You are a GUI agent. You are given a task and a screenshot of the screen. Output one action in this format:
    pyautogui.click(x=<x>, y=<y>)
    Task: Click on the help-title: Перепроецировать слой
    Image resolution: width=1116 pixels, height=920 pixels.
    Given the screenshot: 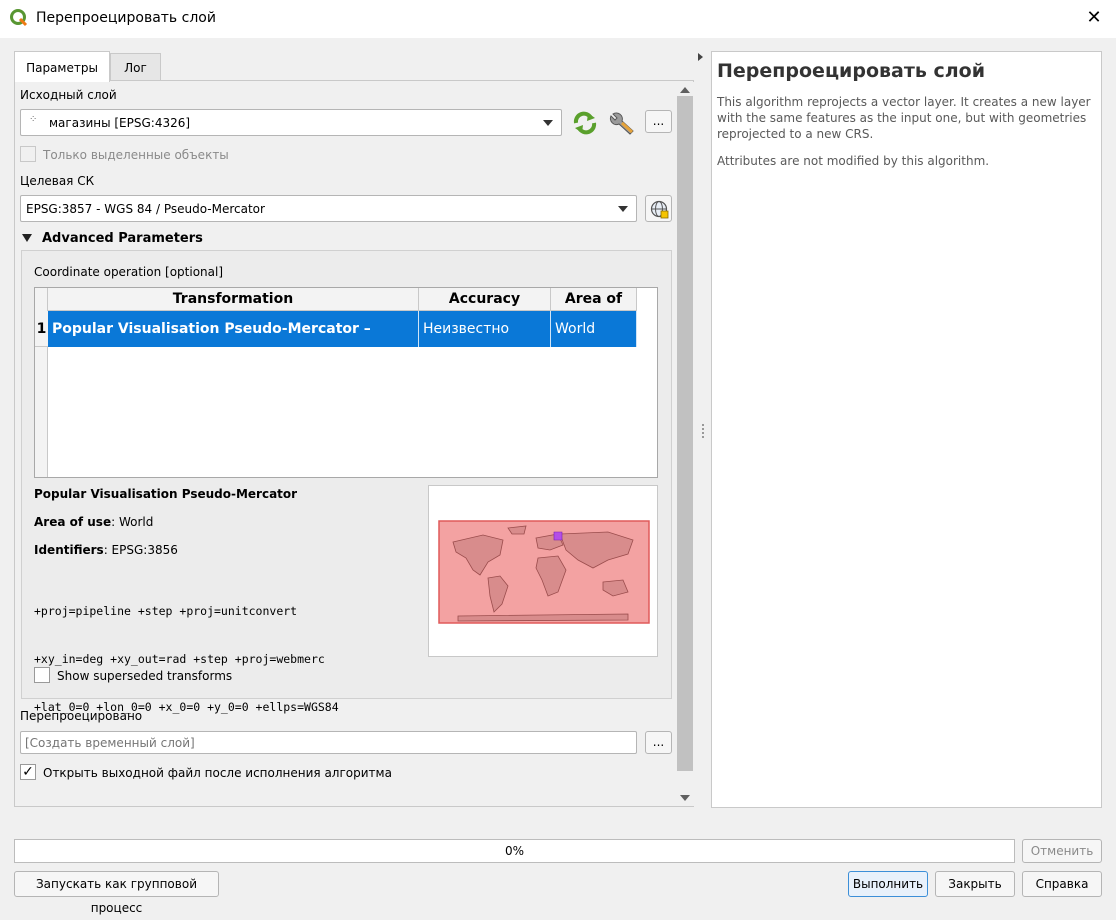 What is the action you would take?
    pyautogui.click(x=851, y=71)
    